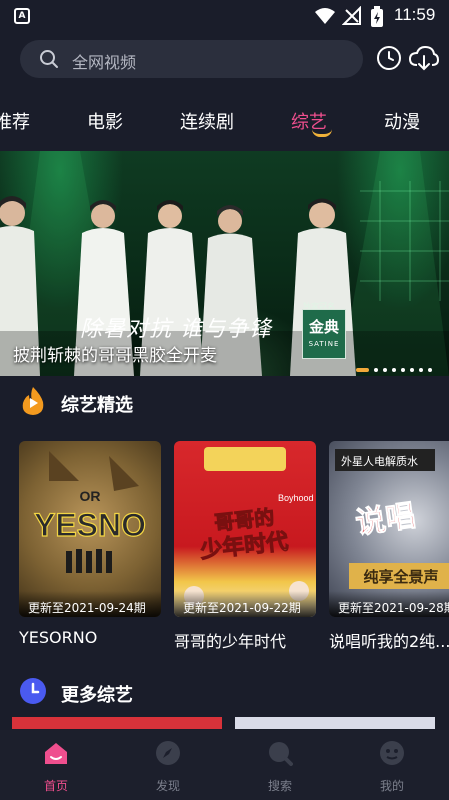 This screenshot has width=449, height=800. Describe the element at coordinates (389, 604) in the screenshot. I see `episode-update-label: 更新至2021-09-28期` at that location.